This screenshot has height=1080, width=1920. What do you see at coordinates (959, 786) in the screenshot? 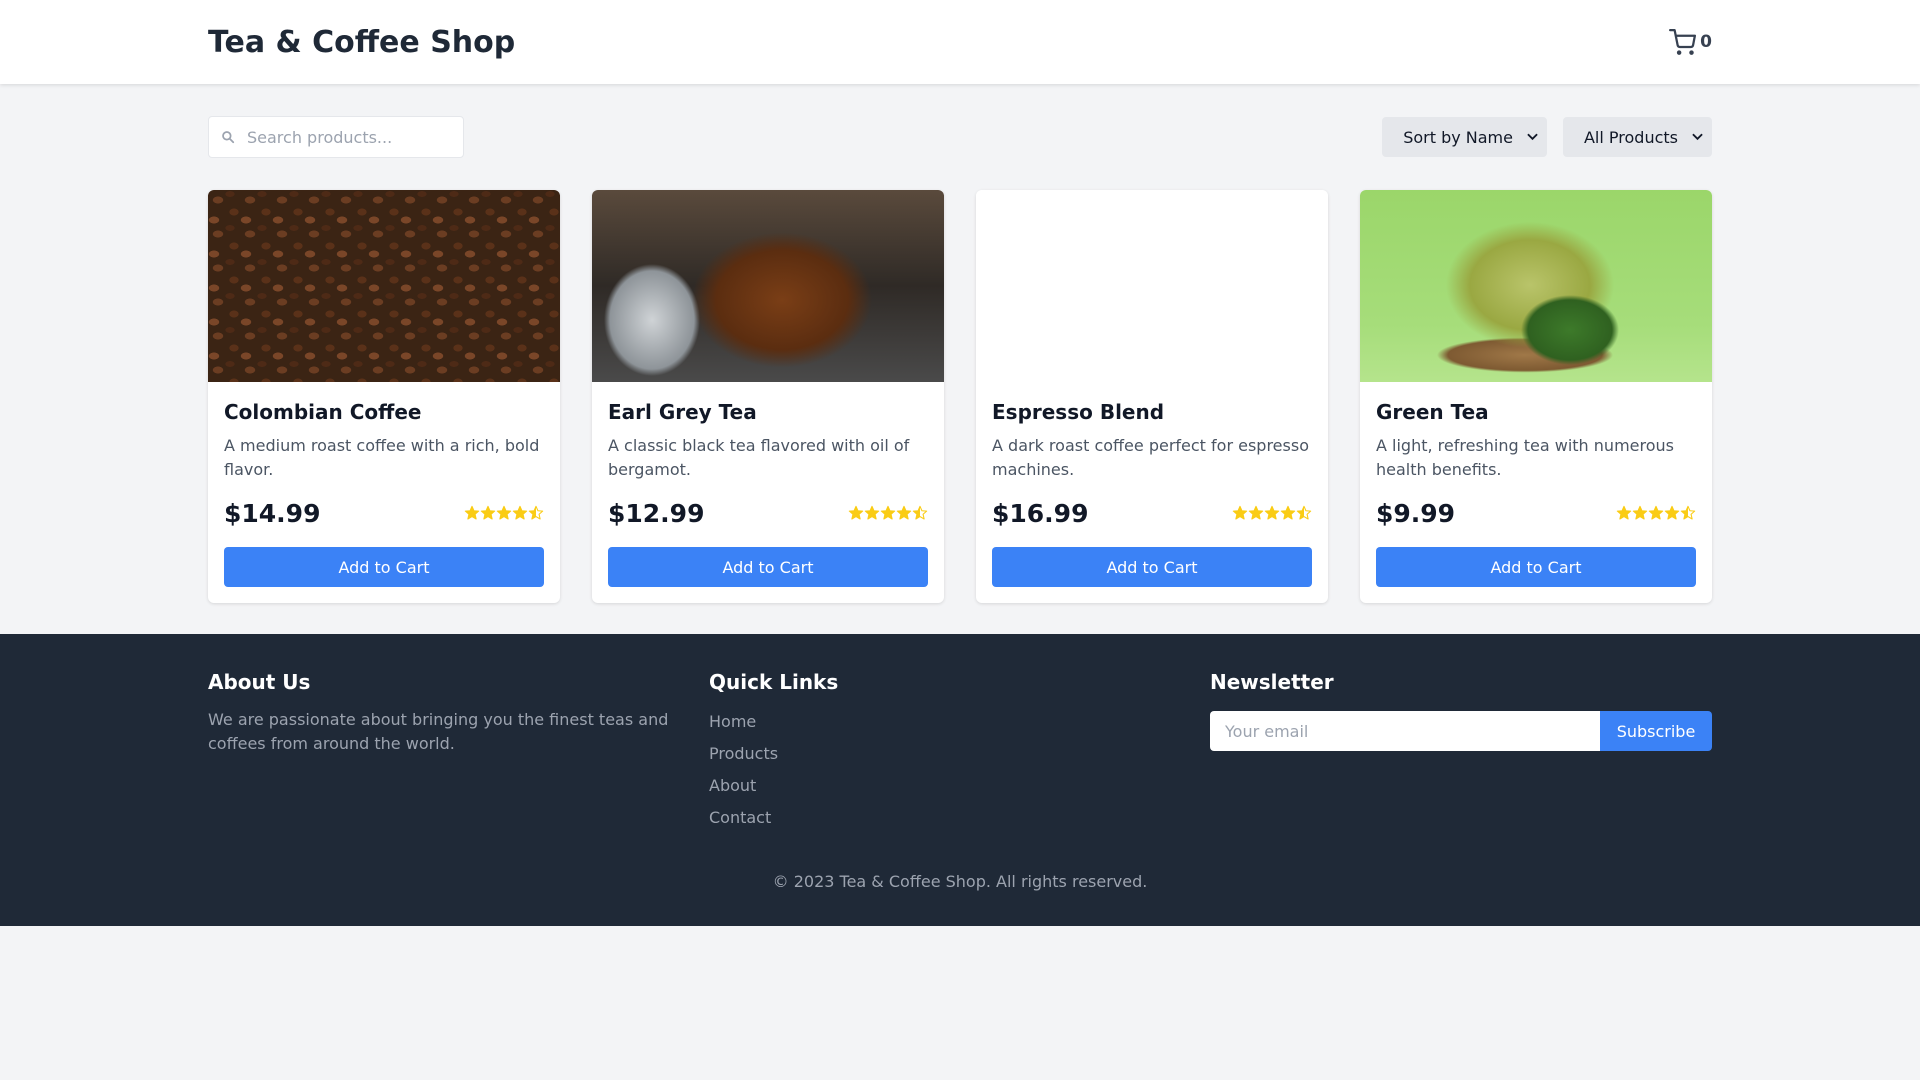
I see `footer-link-about: About` at bounding box center [959, 786].